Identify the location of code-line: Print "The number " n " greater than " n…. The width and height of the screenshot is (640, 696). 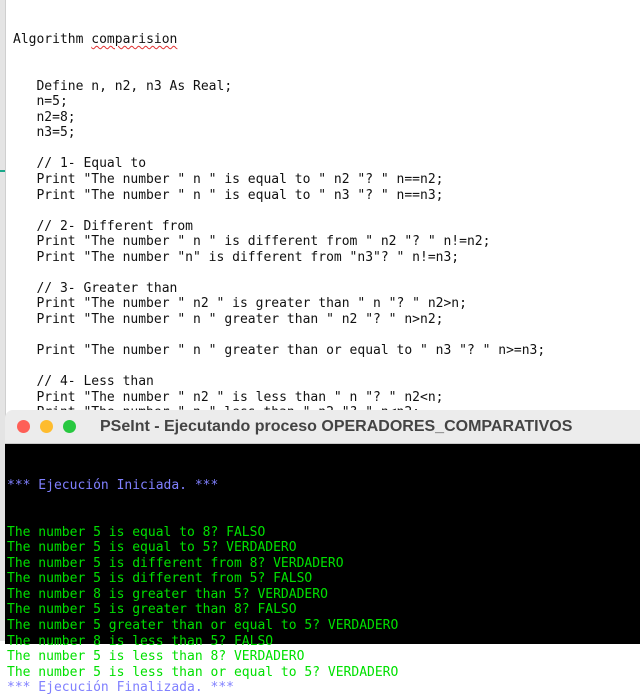
(228, 319).